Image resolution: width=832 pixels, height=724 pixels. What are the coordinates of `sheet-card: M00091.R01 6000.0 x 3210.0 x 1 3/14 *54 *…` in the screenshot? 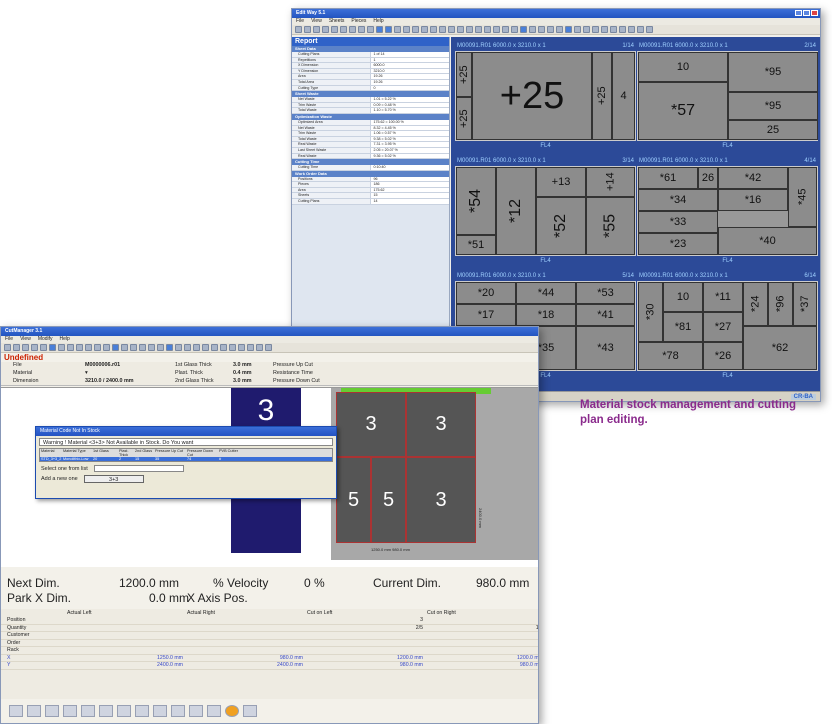 It's located at (545, 211).